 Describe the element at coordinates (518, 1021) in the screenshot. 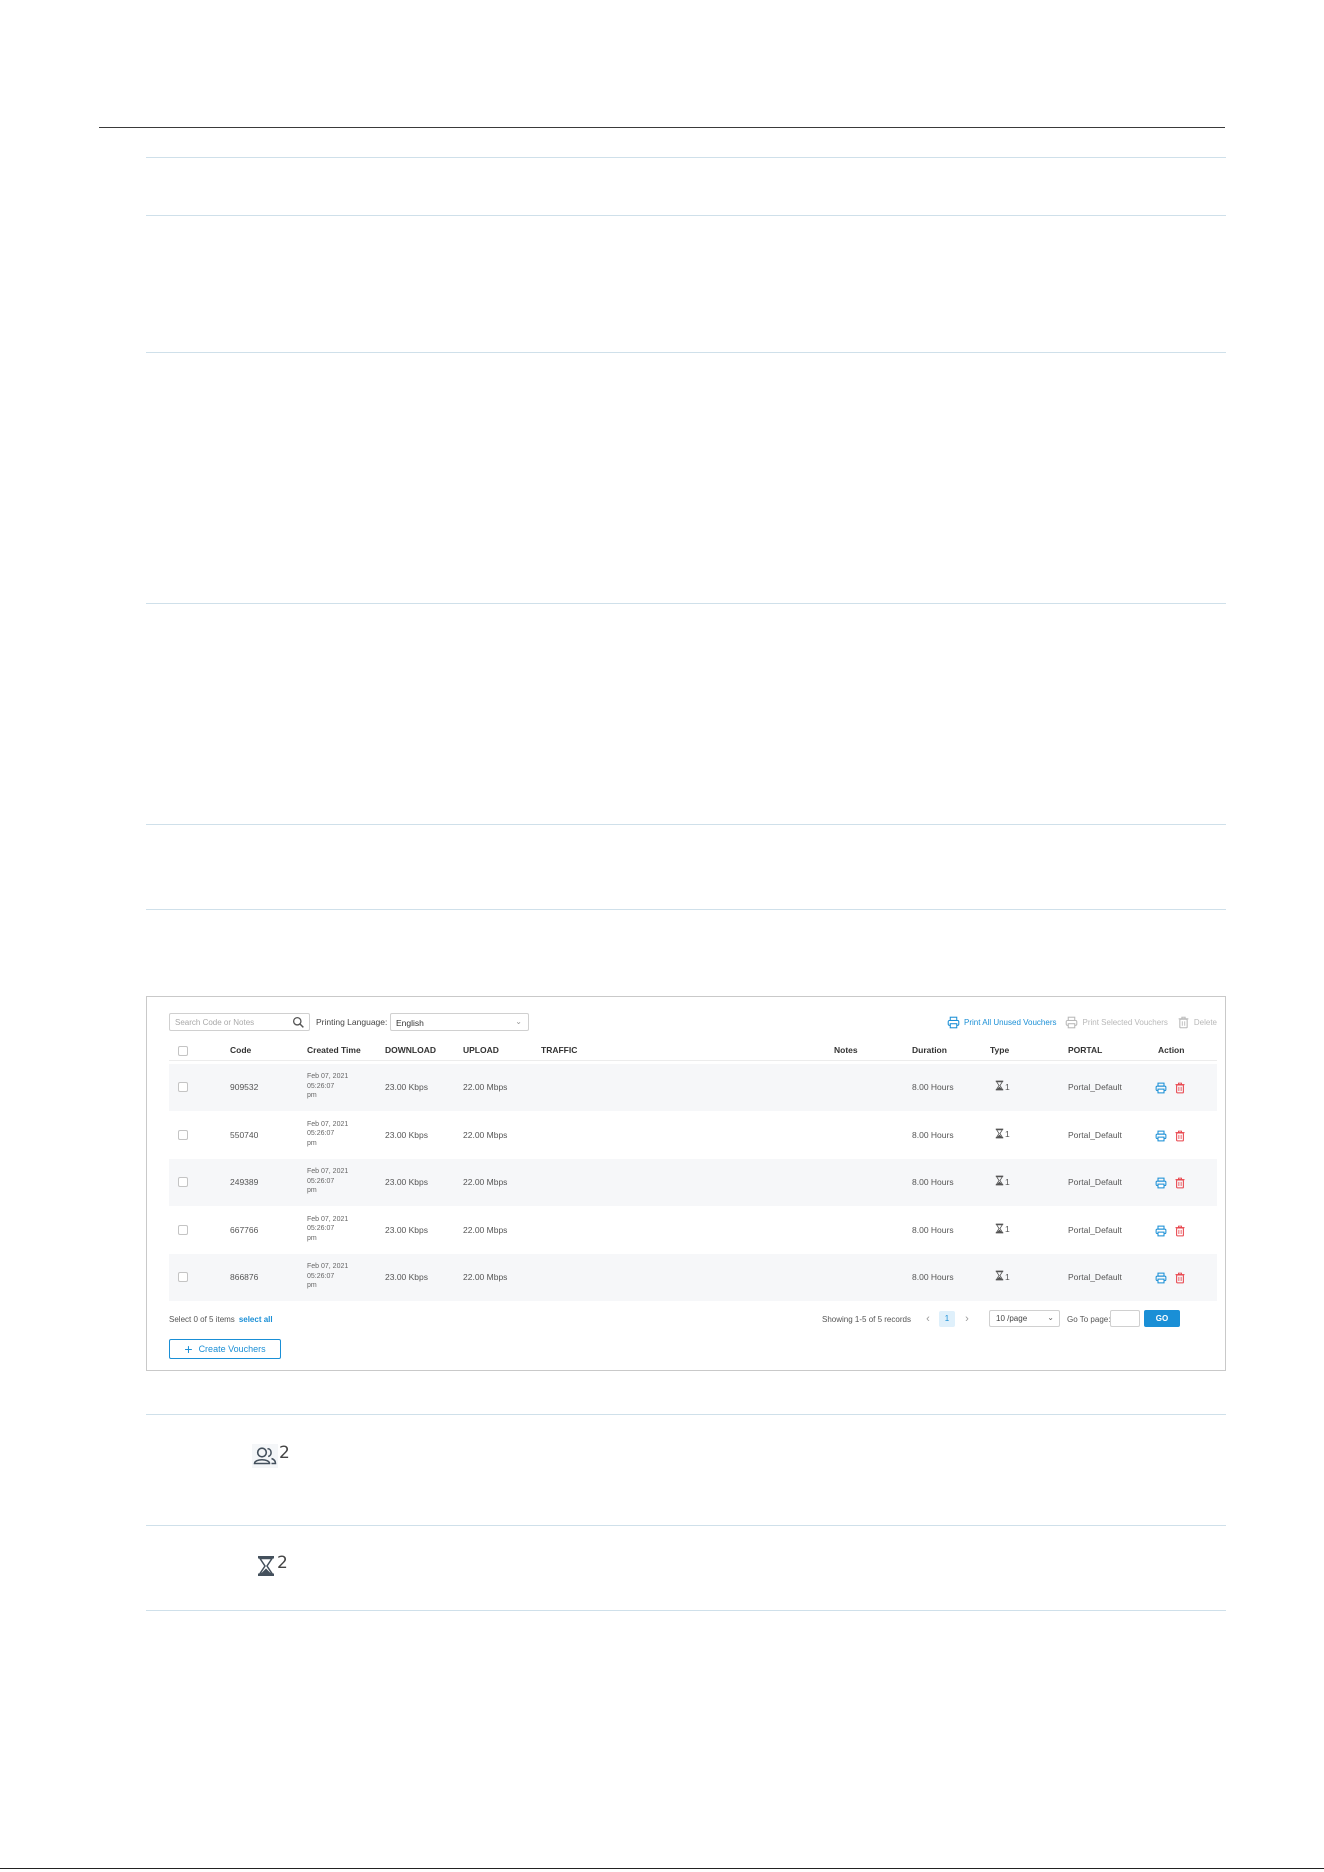

I see `chevron-down-icon: ⌄` at that location.